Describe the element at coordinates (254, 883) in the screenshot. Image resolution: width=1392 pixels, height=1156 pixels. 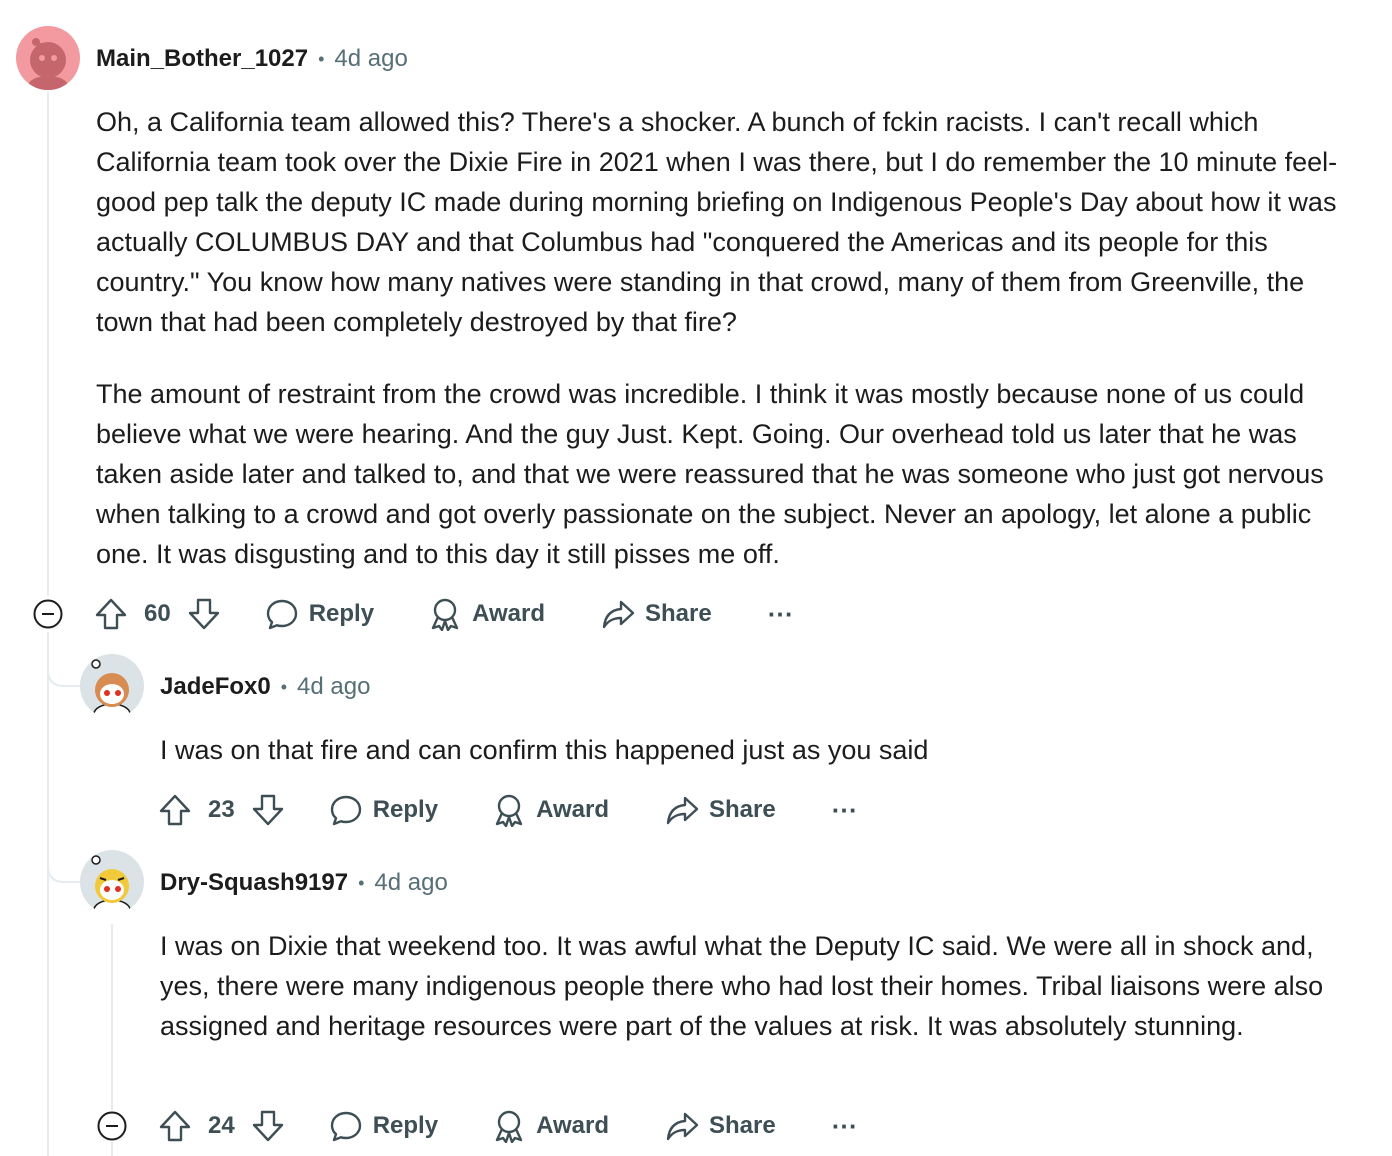
I see `username: Dry-Squash9197` at that location.